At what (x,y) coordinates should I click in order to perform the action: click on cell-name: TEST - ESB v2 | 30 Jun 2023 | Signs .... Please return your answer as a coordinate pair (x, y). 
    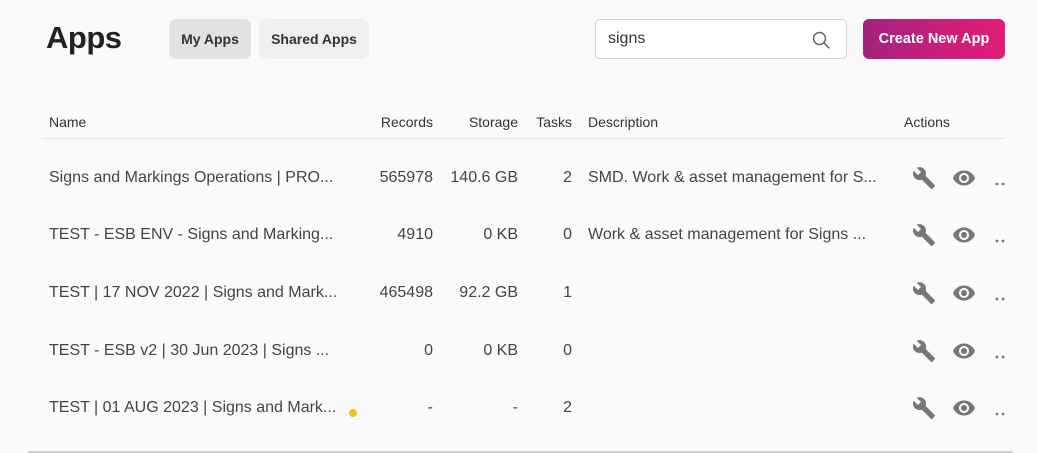
    Looking at the image, I should click on (199, 351).